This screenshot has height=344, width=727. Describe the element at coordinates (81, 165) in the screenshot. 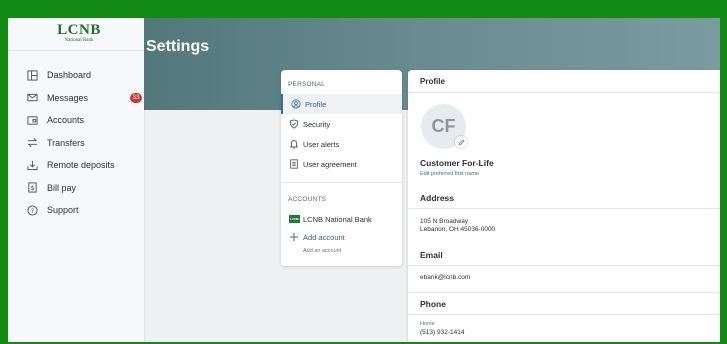

I see `sidebar-item-label: Remote deposits` at that location.